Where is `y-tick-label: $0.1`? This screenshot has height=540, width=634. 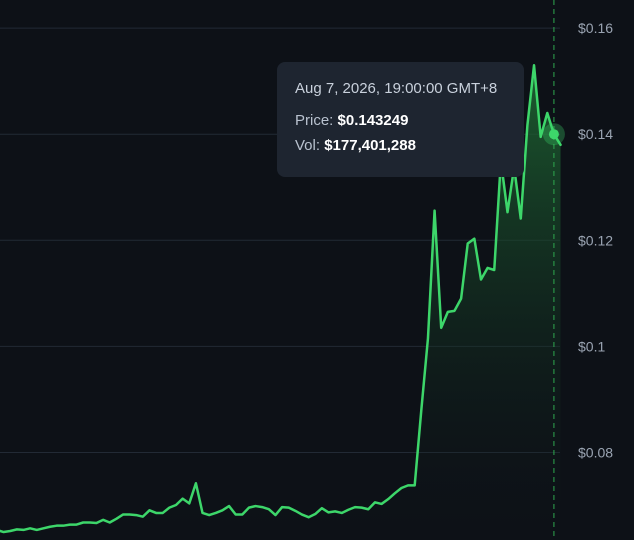 y-tick-label: $0.1 is located at coordinates (591, 346).